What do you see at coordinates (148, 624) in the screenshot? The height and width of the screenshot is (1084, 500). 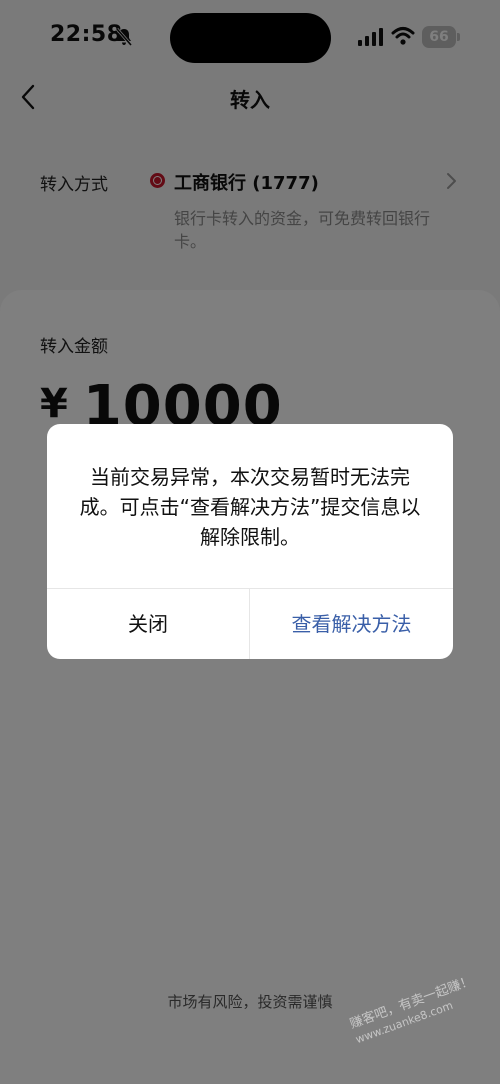 I see `close-button: 关闭` at bounding box center [148, 624].